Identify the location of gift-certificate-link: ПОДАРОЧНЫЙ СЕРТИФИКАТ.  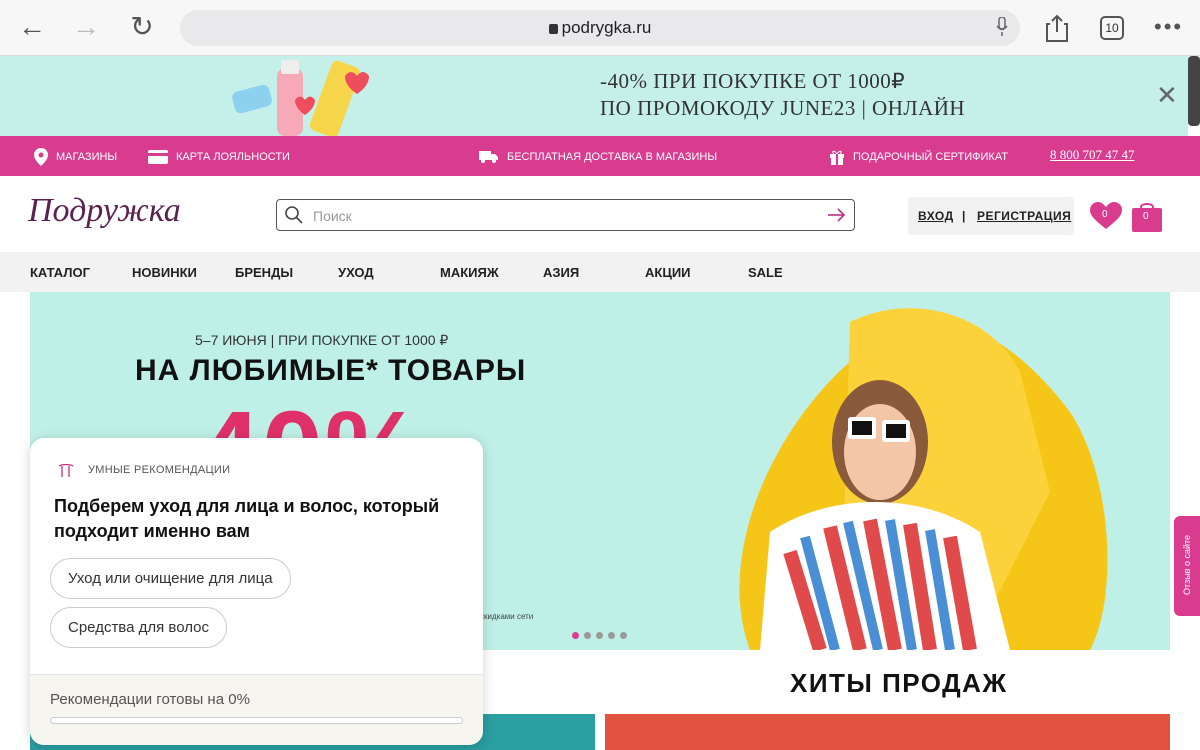
(918, 157).